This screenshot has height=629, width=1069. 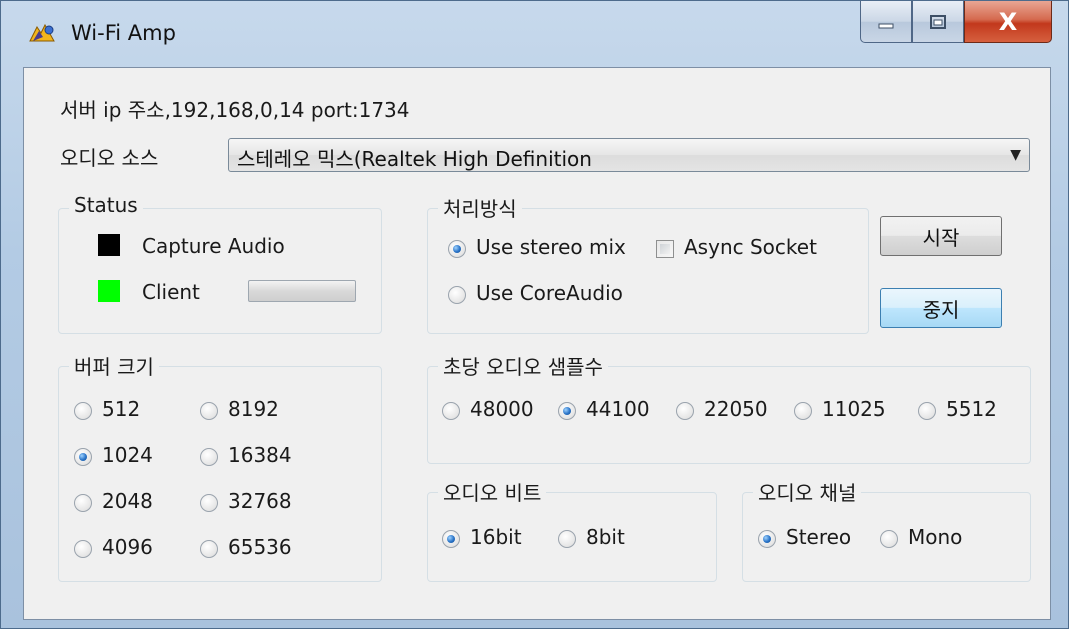 I want to click on audio-bits-group-title: 오디오 비트, so click(x=492, y=491).